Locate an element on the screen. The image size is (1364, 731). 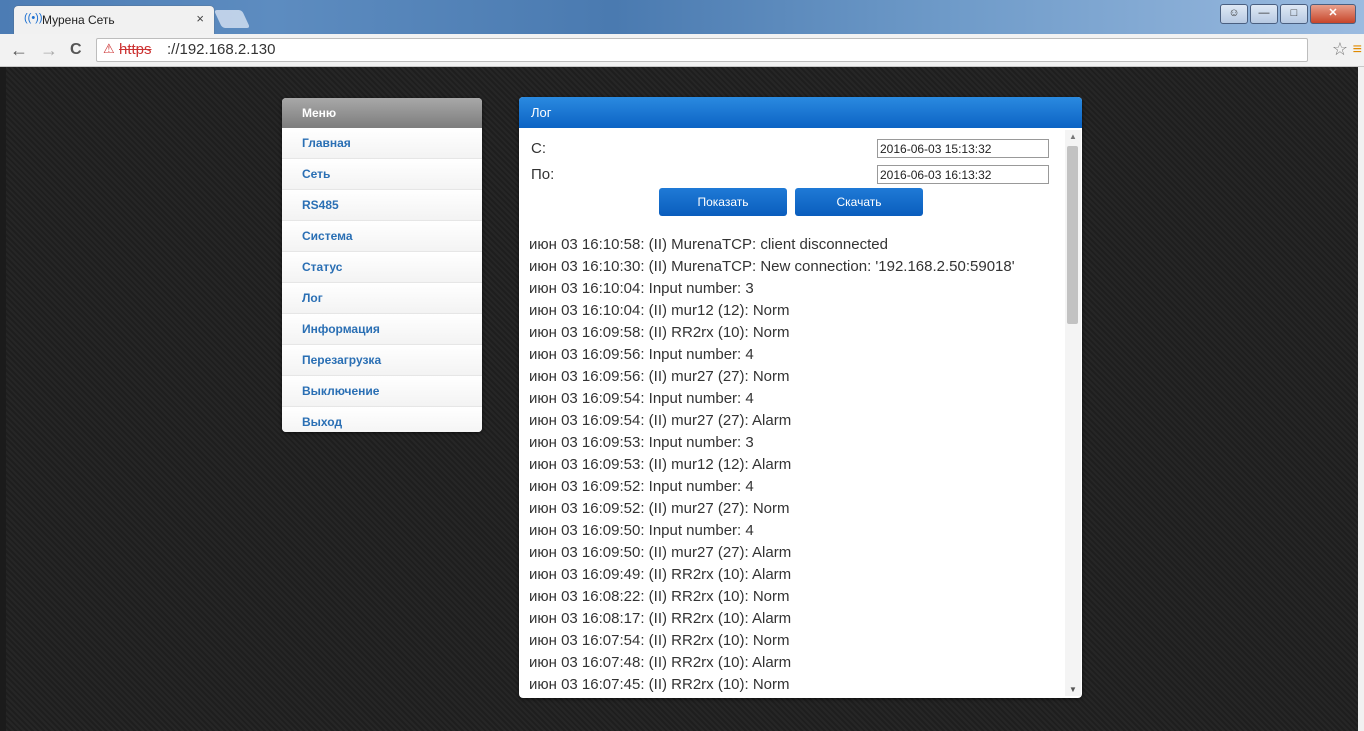
window-controls: ☺ — □ ✕ is located at coordinates (1288, 14).